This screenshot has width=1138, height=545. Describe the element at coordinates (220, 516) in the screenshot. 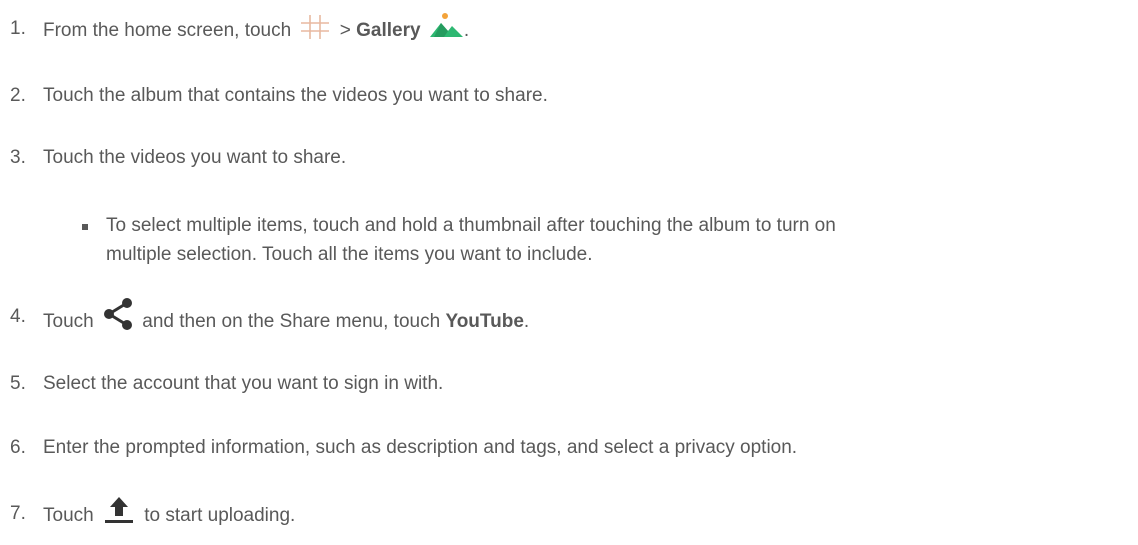

I see `step-text-post: to start uploading.` at that location.